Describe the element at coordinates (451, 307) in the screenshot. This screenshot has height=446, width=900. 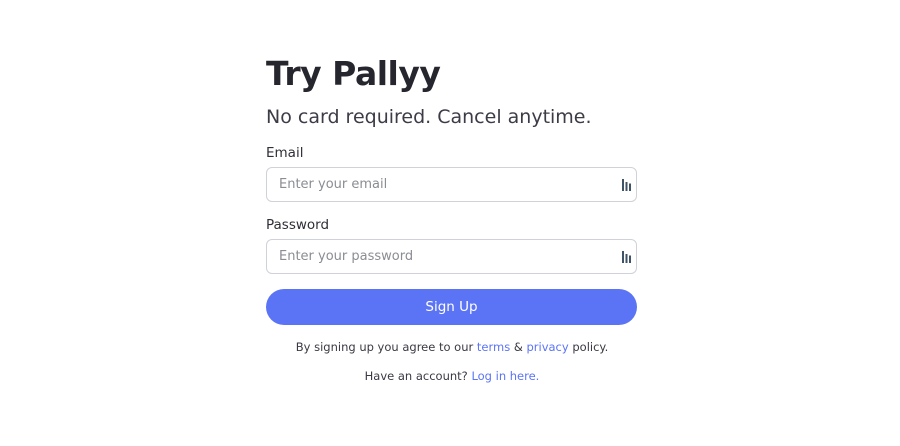
I see `sign-up-button: Sign Up` at that location.